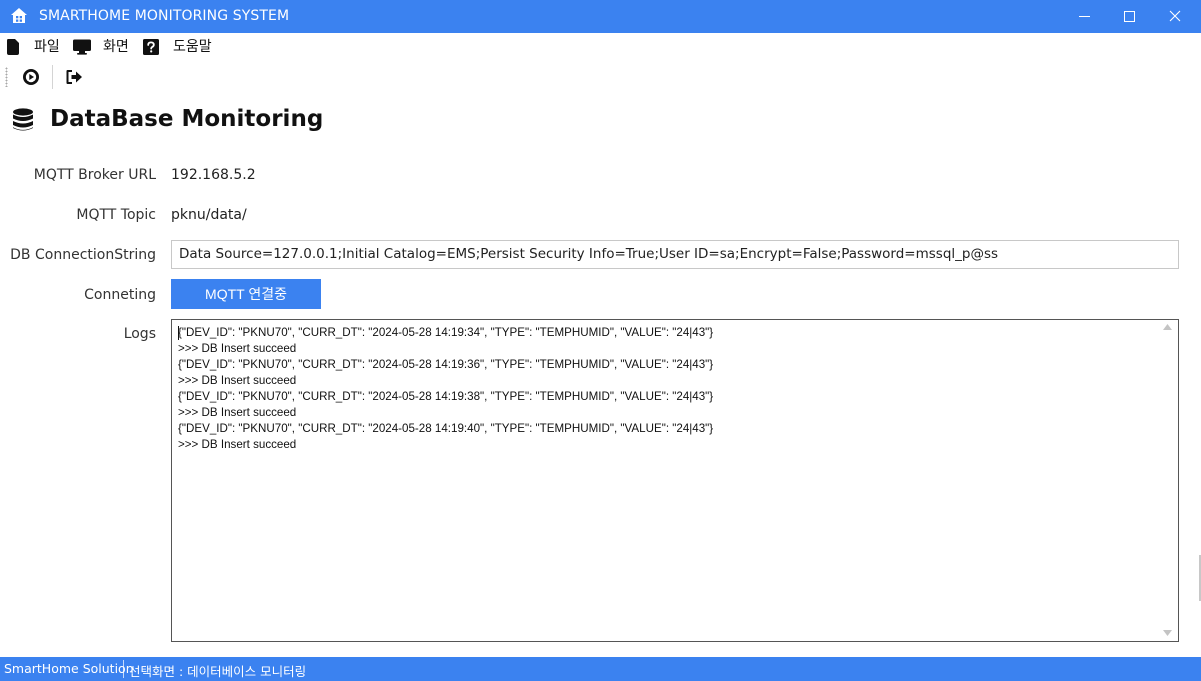 The image size is (1201, 681). I want to click on help-icon, so click(151, 47).